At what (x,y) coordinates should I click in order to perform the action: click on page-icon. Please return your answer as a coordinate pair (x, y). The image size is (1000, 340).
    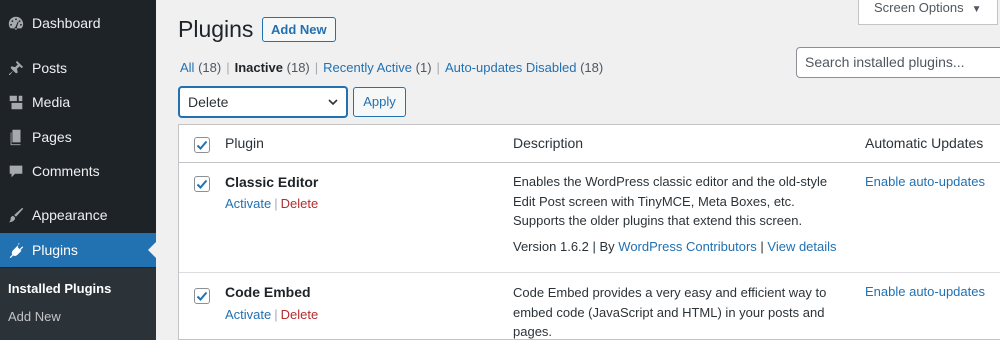
    Looking at the image, I should click on (16, 137).